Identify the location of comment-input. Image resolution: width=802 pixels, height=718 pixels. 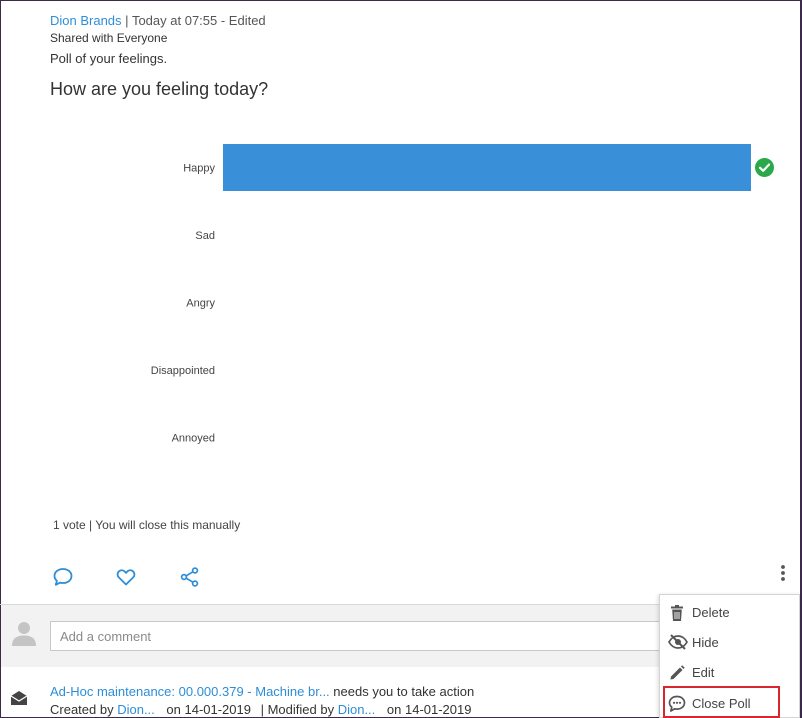
(370, 636).